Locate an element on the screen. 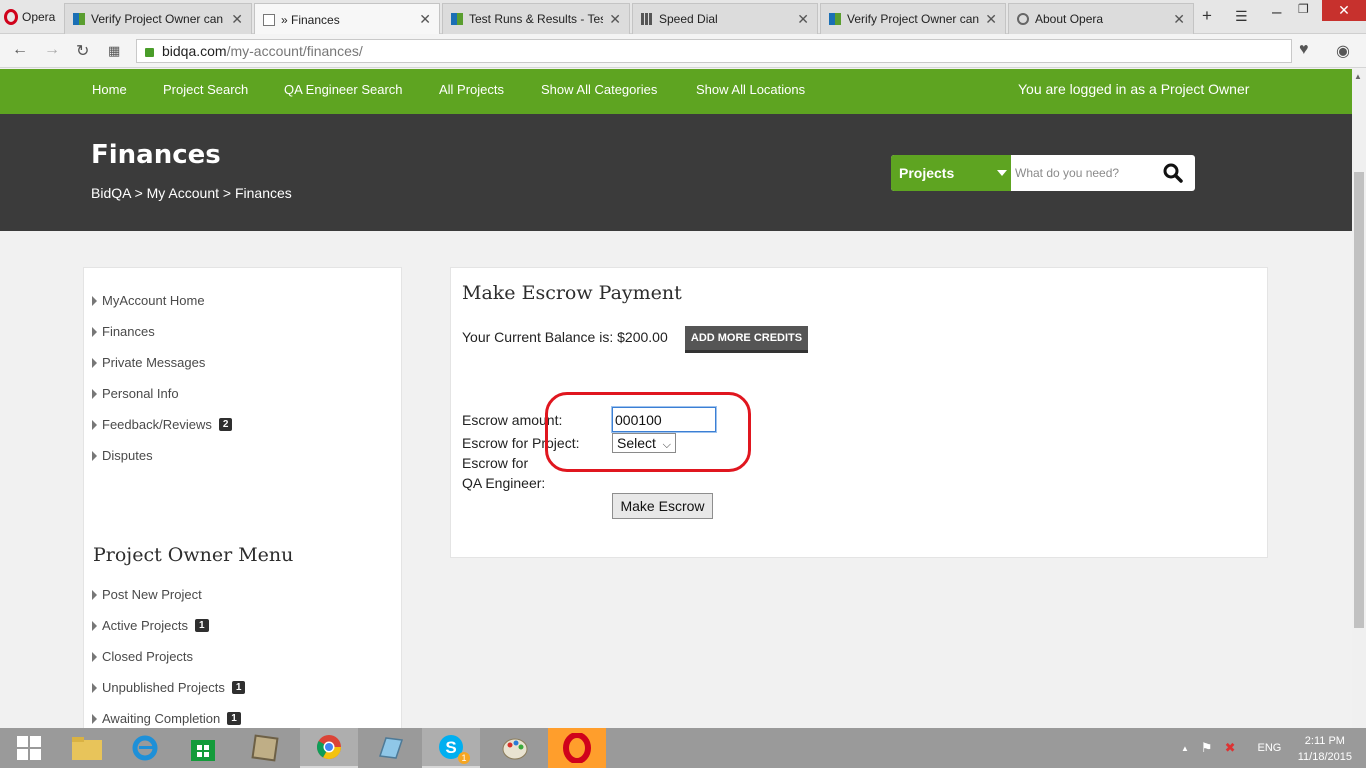 This screenshot has width=1366, height=768. notes-app-icon is located at coordinates (391, 748).